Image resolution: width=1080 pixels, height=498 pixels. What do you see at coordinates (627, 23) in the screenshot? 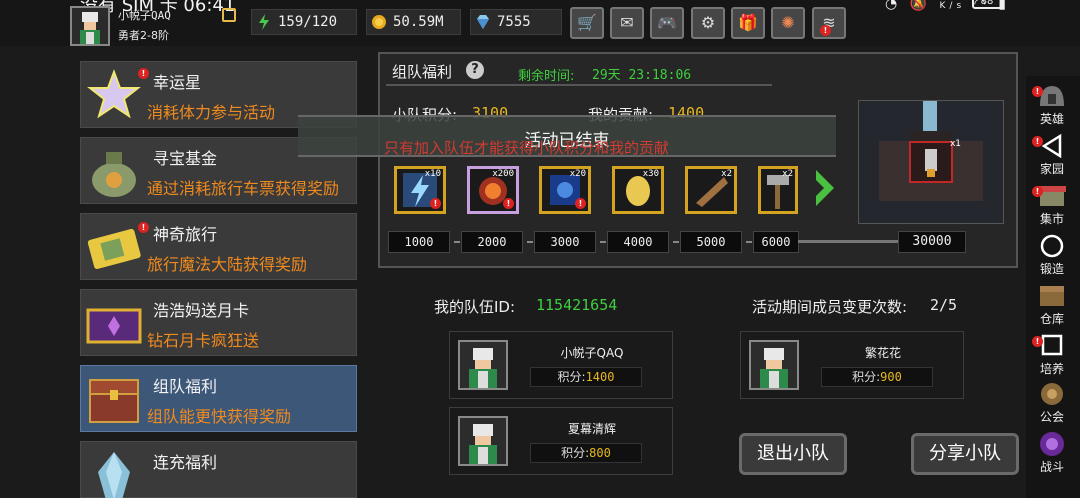
I see `mail-button: ✉` at bounding box center [627, 23].